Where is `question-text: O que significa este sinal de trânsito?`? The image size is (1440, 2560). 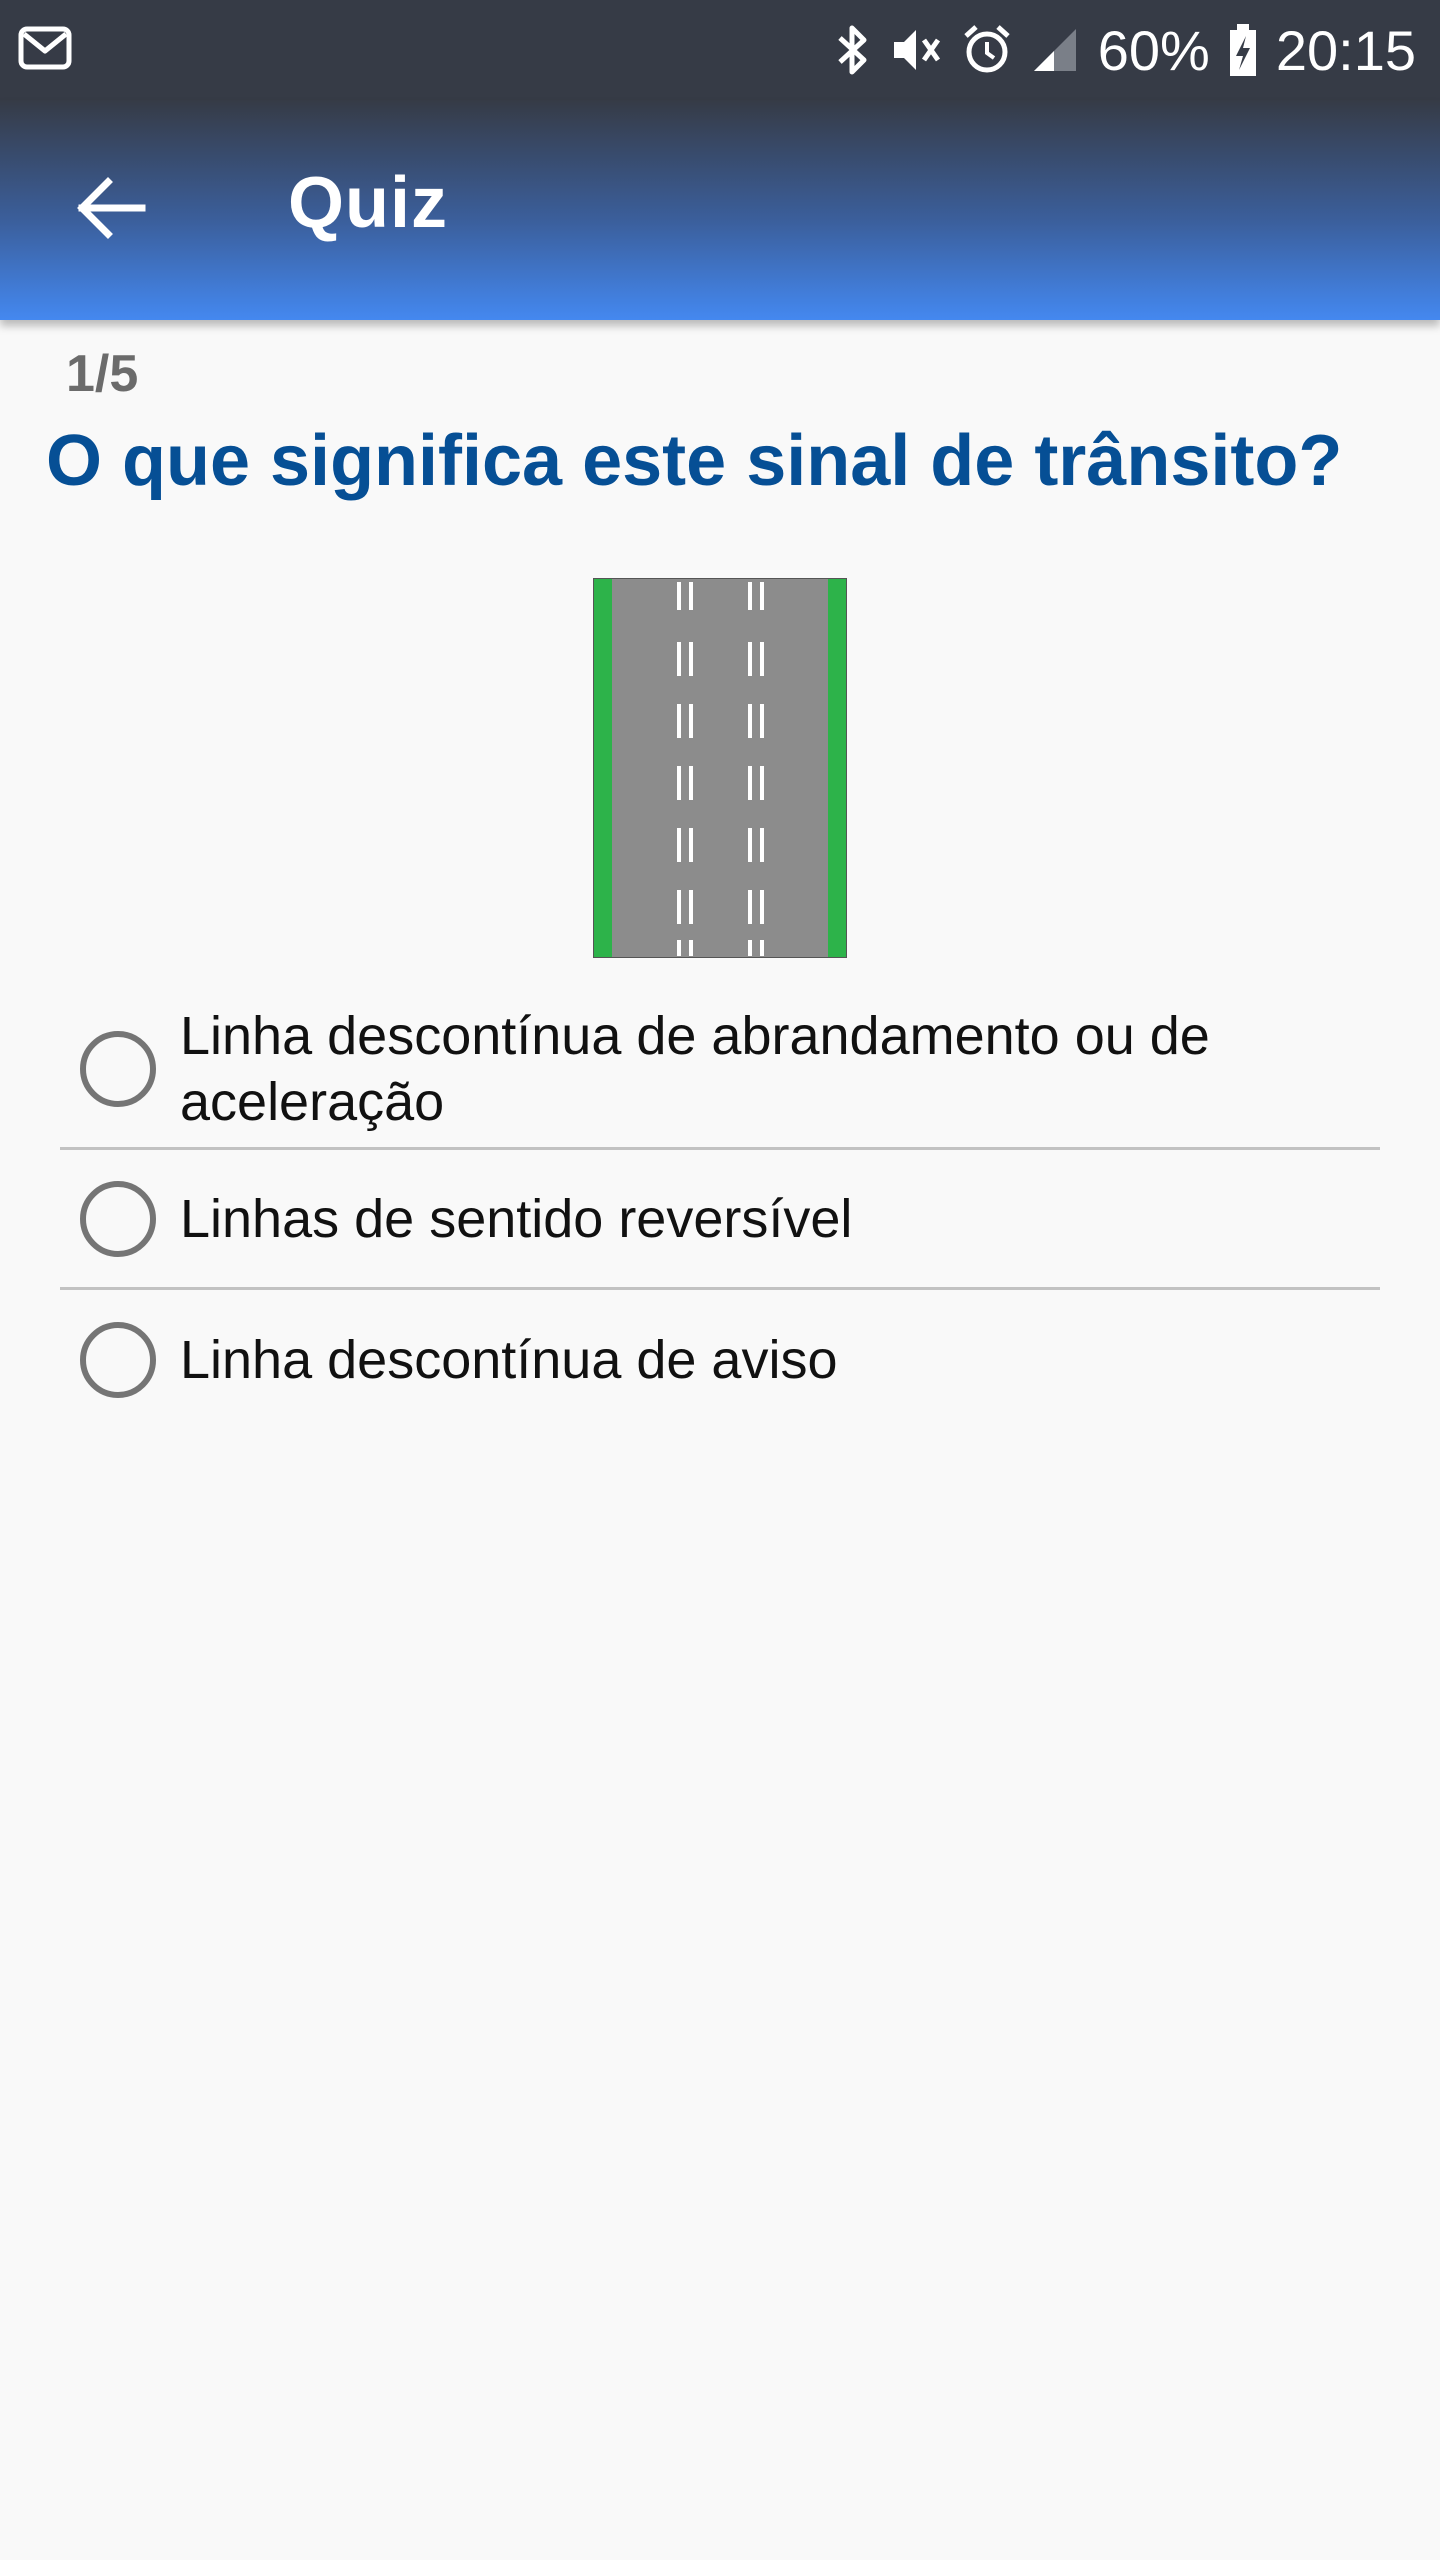 question-text: O que significa este sinal de trânsito? is located at coordinates (694, 461).